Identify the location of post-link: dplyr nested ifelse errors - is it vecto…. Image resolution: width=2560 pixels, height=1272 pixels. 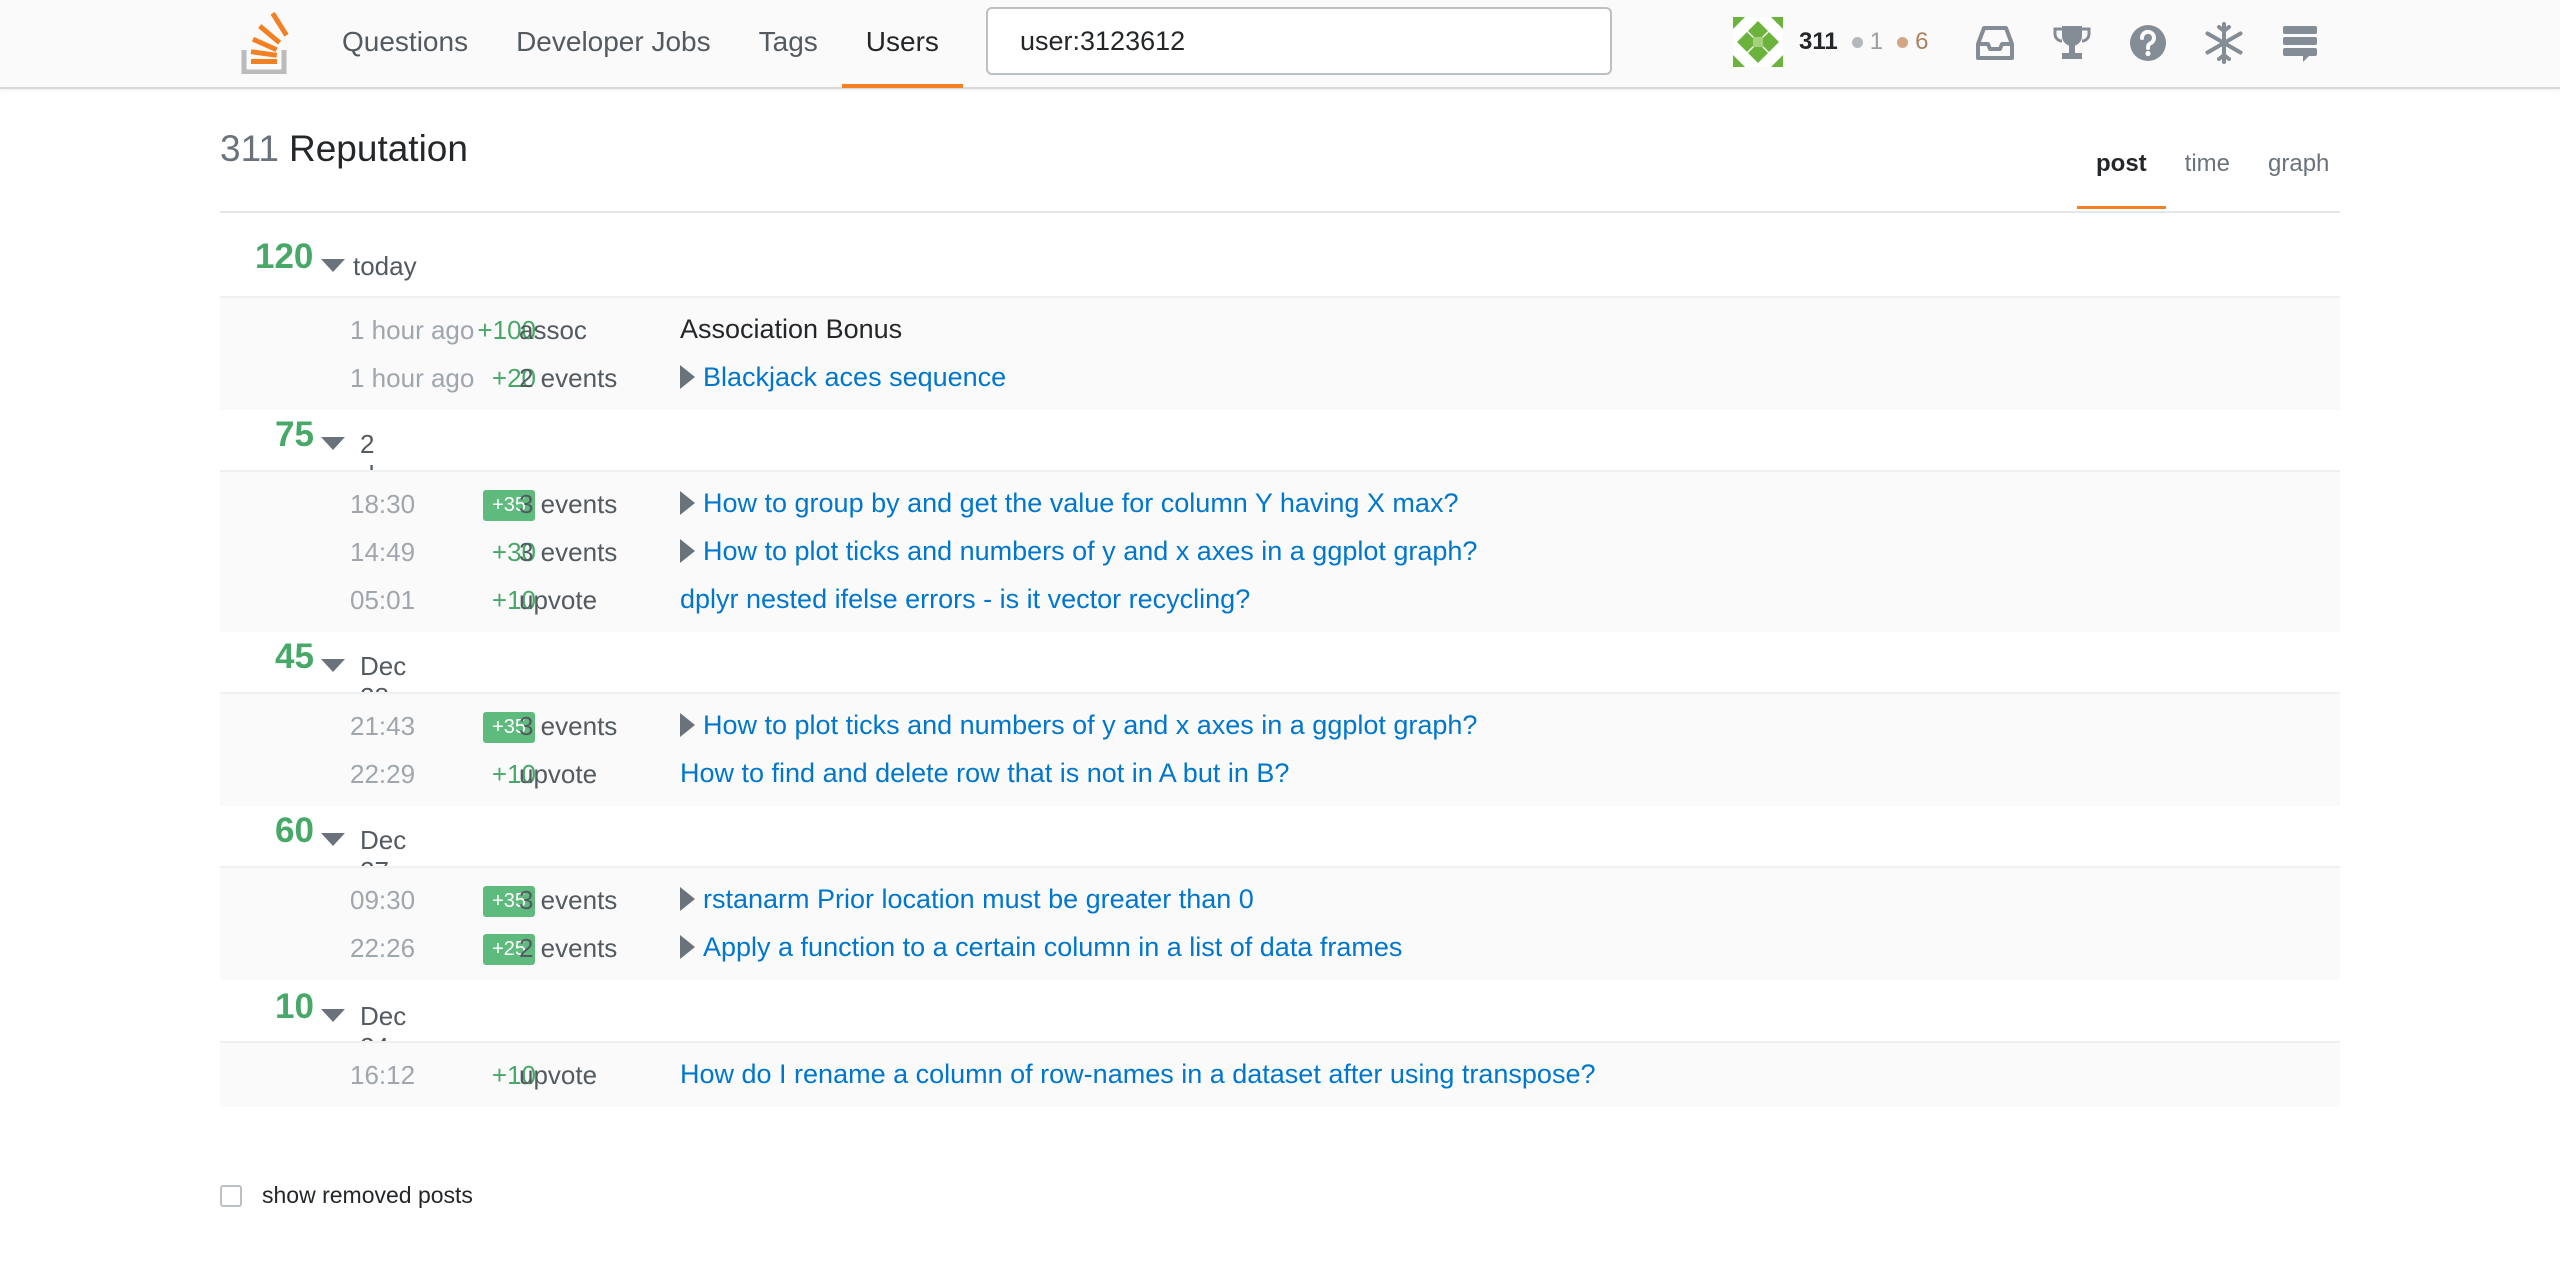
(965, 599).